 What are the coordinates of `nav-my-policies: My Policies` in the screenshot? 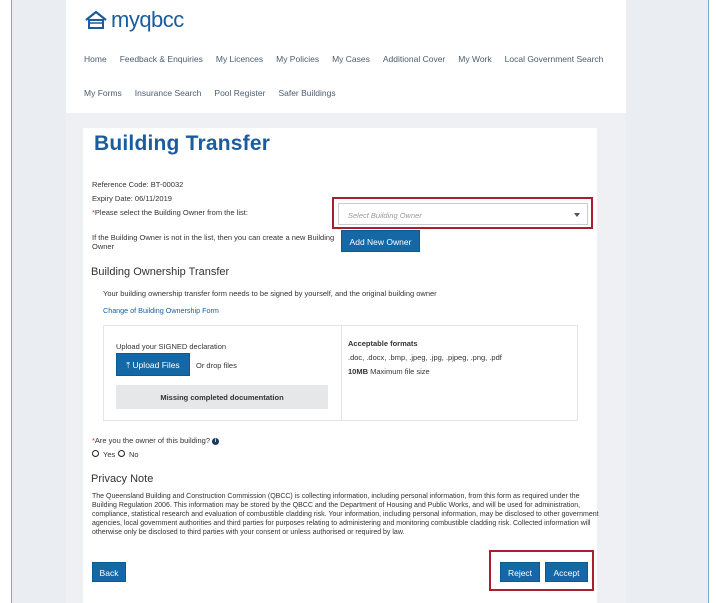 It's located at (297, 59).